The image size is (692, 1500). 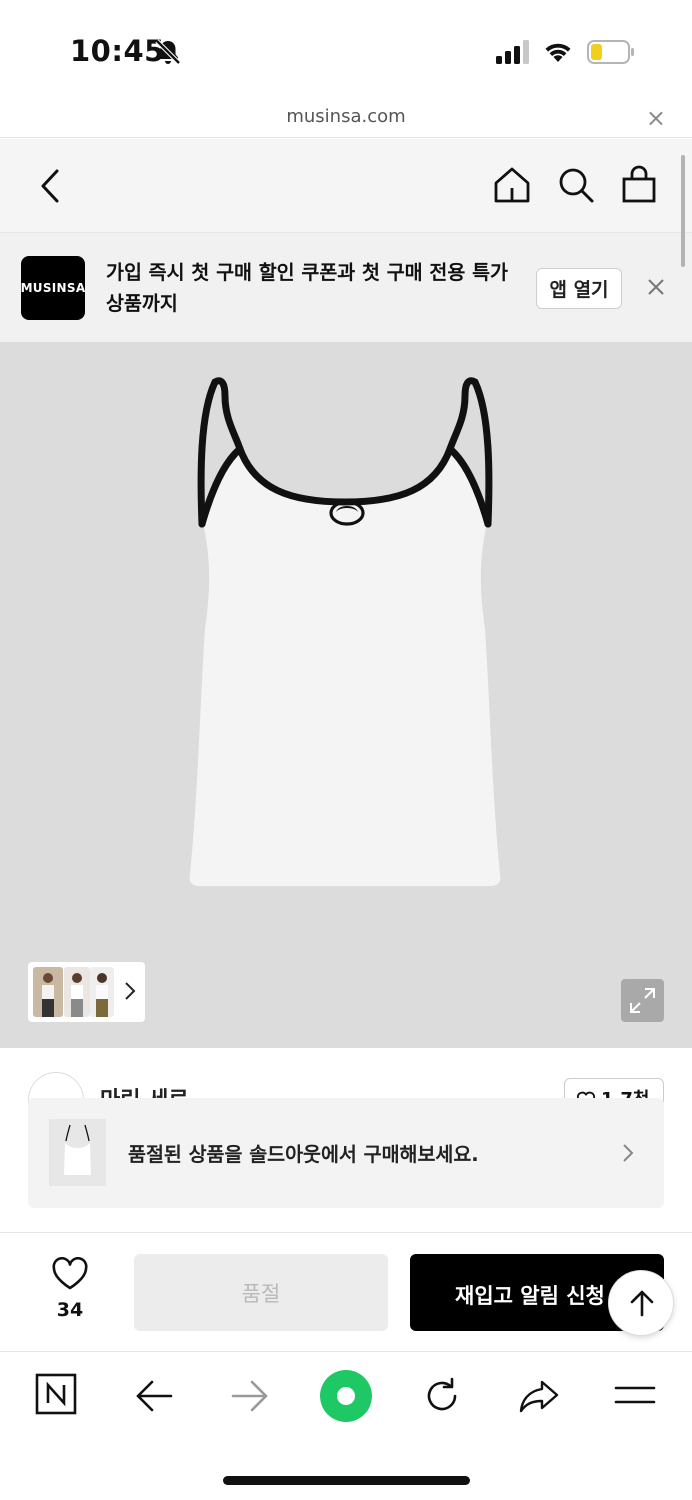 What do you see at coordinates (346, 50) in the screenshot?
I see `status-bar: 10:45` at bounding box center [346, 50].